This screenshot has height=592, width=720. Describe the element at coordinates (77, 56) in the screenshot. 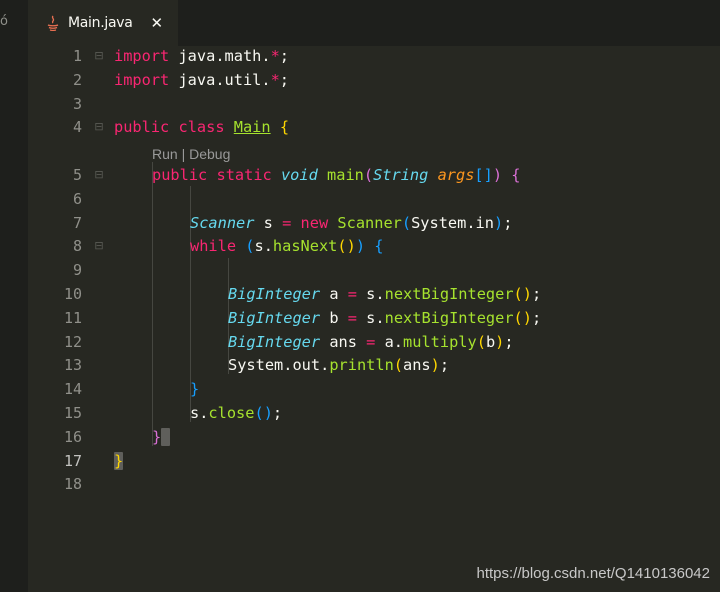

I see `line-number: 1` at that location.